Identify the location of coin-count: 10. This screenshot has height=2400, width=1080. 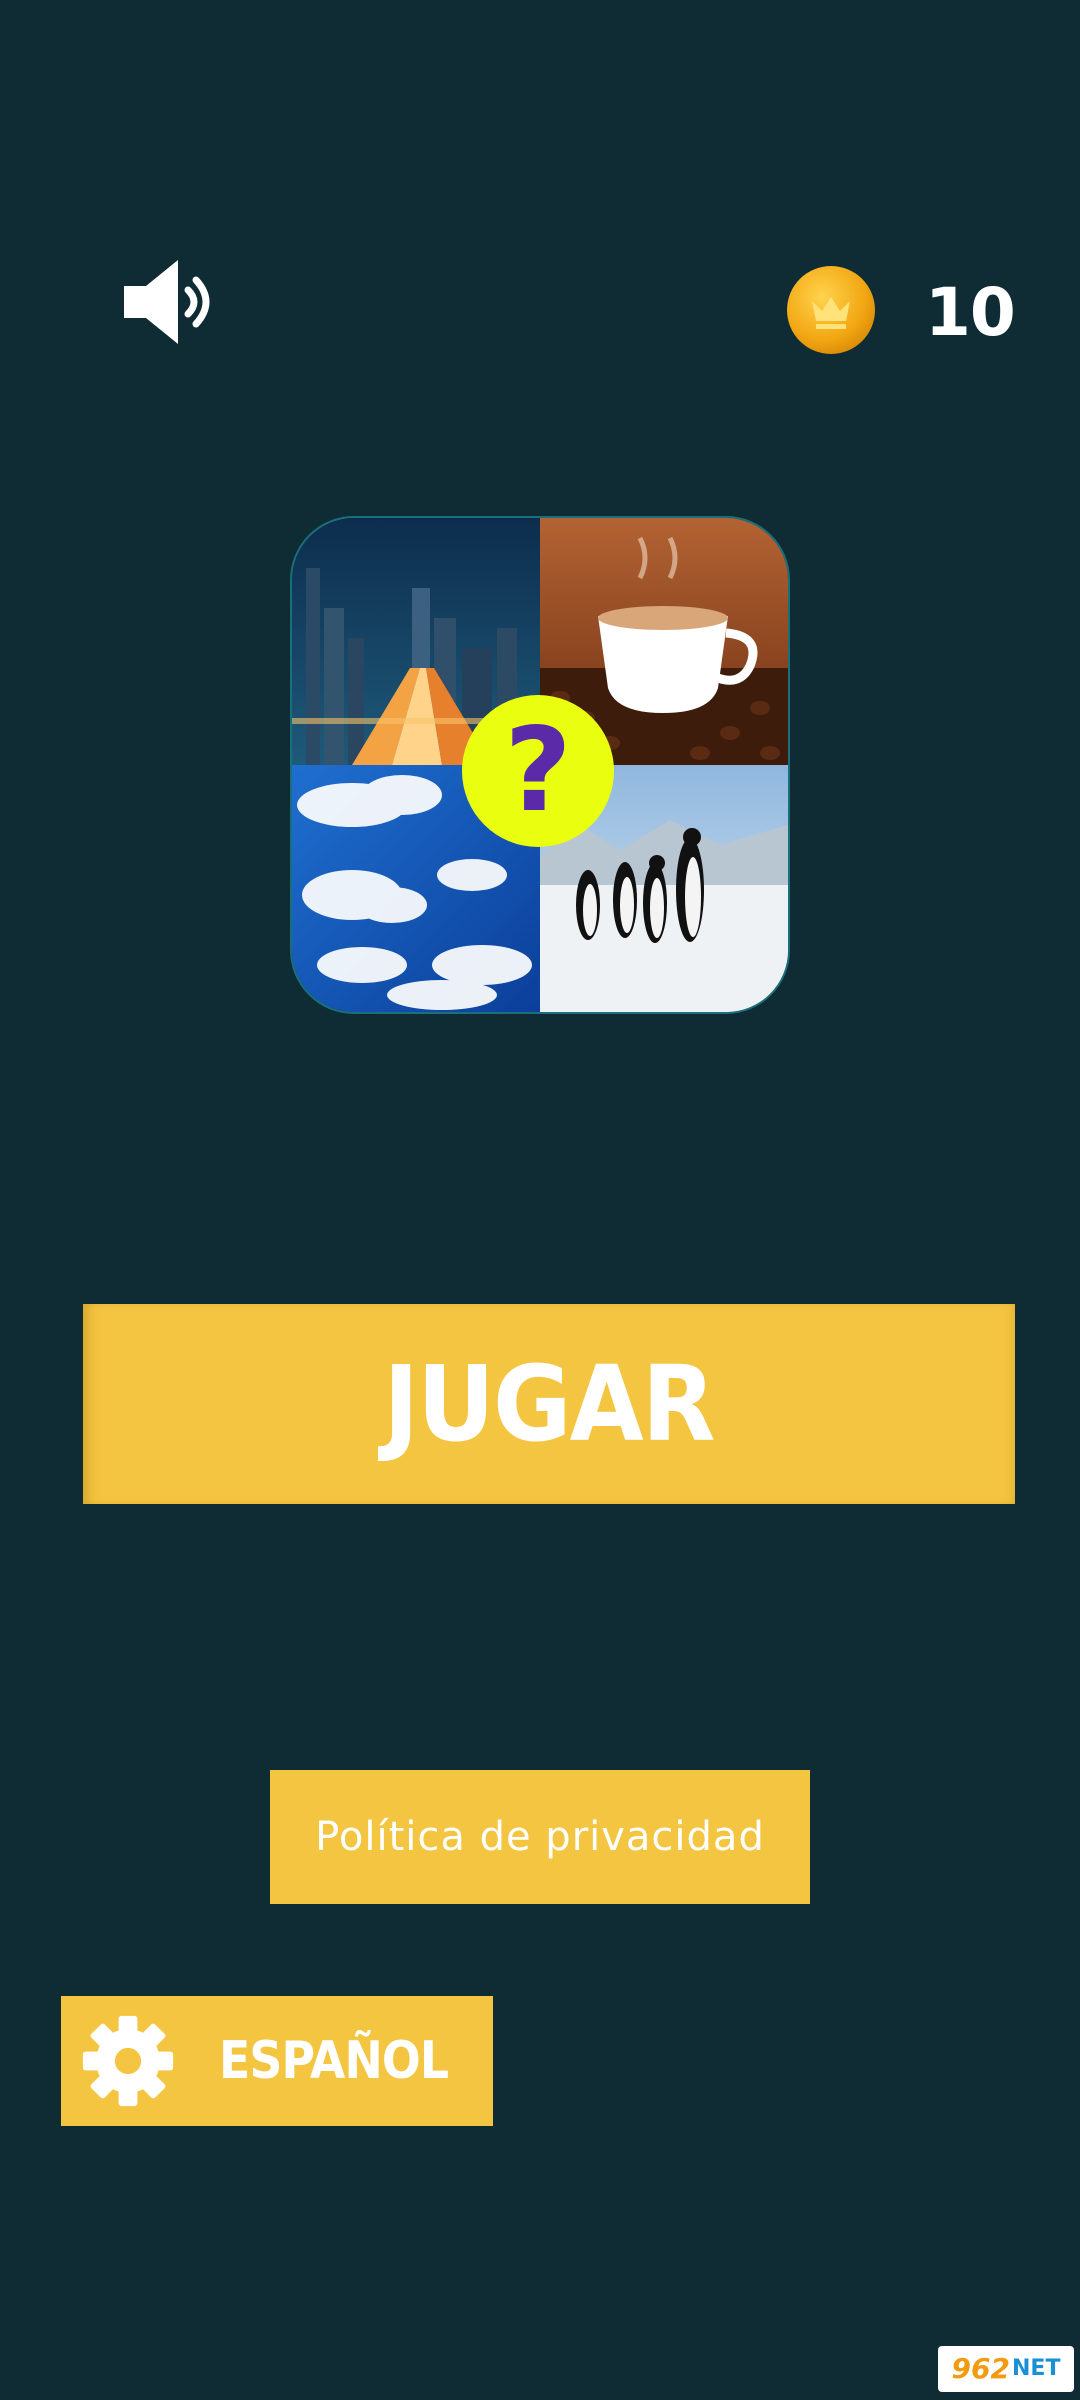
(970, 312).